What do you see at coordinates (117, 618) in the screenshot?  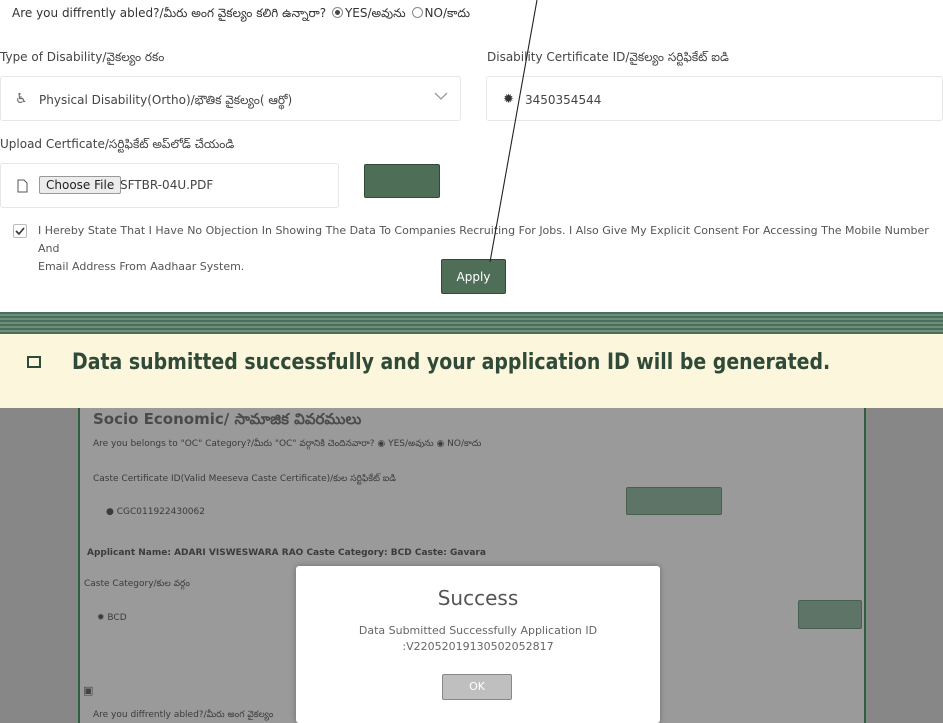 I see `caste-category-text: BCD` at bounding box center [117, 618].